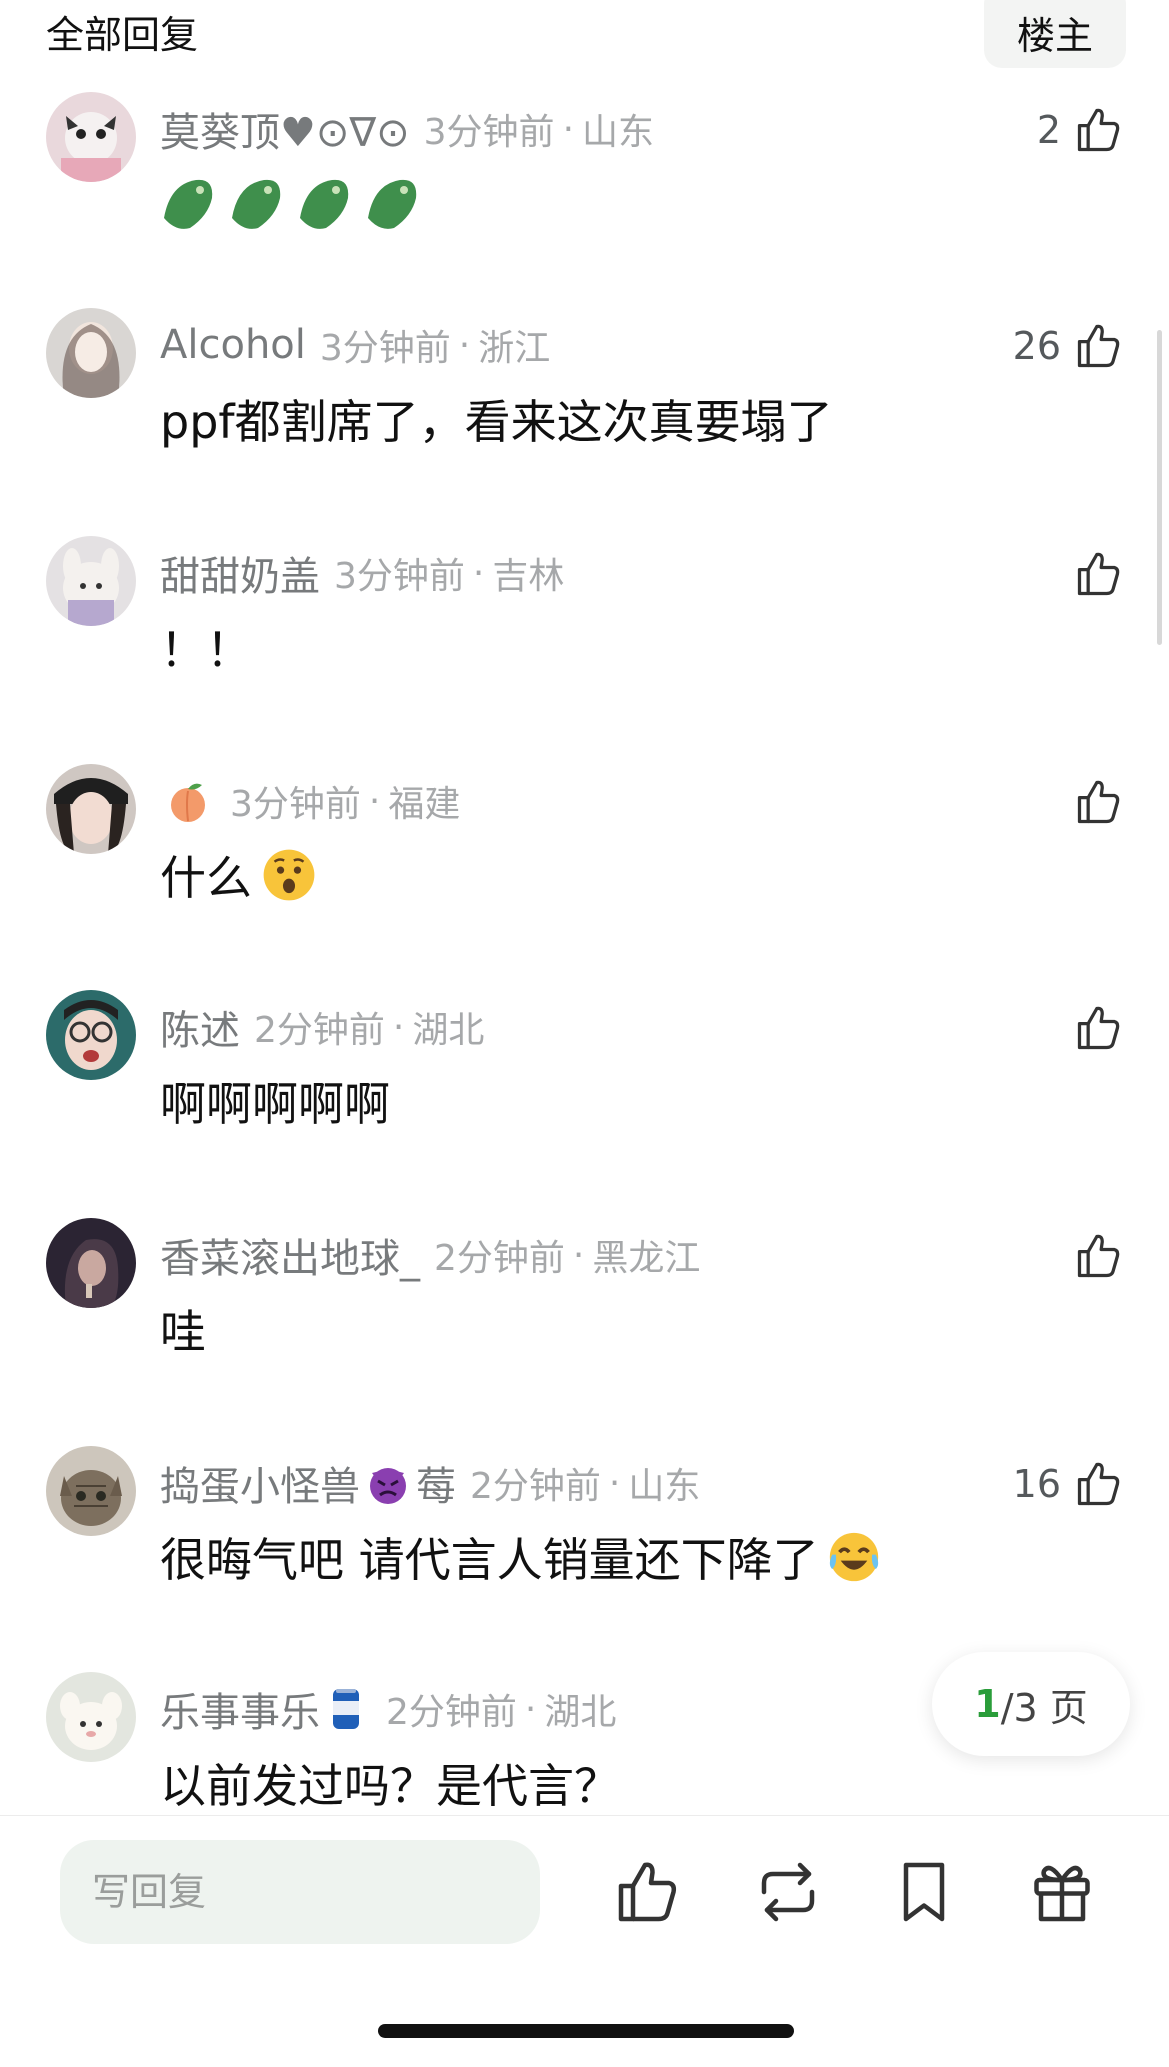 This screenshot has height=2067, width=1169. I want to click on like-count: 26, so click(1036, 346).